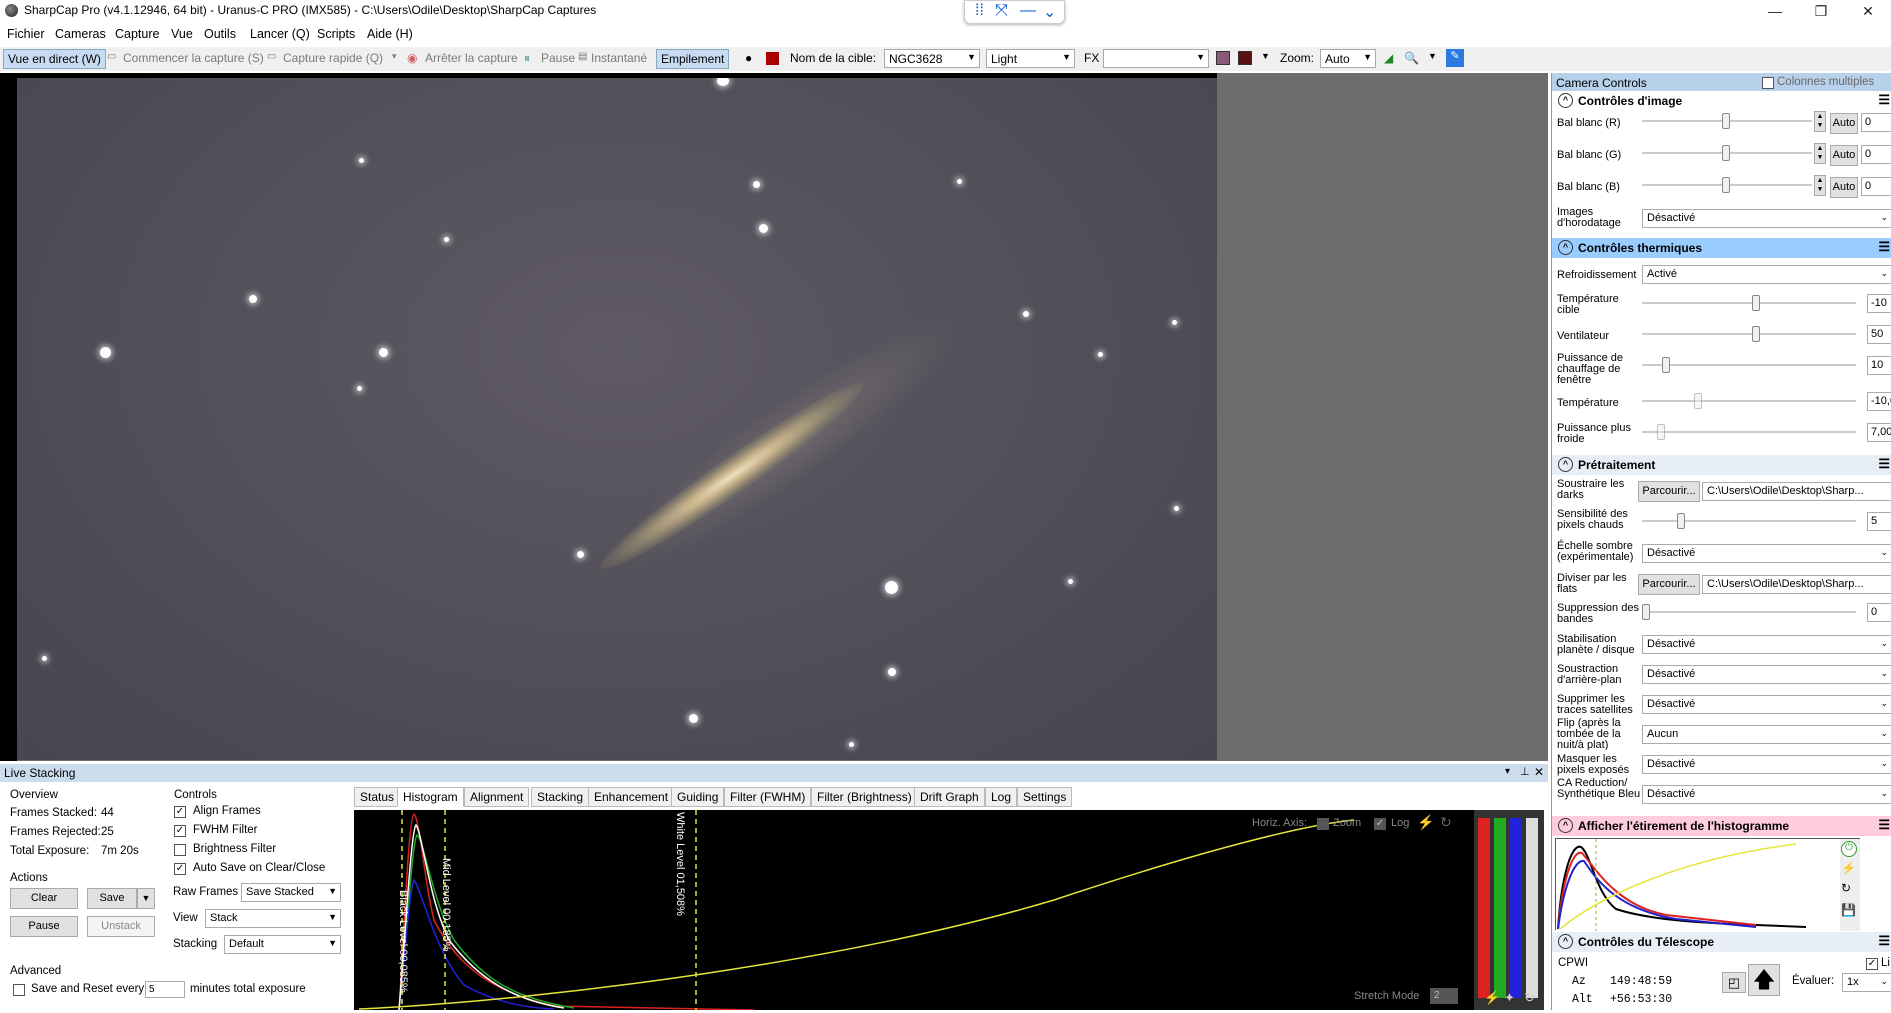 The height and width of the screenshot is (1013, 1891). I want to click on star-icon: ✦, so click(1509, 998).